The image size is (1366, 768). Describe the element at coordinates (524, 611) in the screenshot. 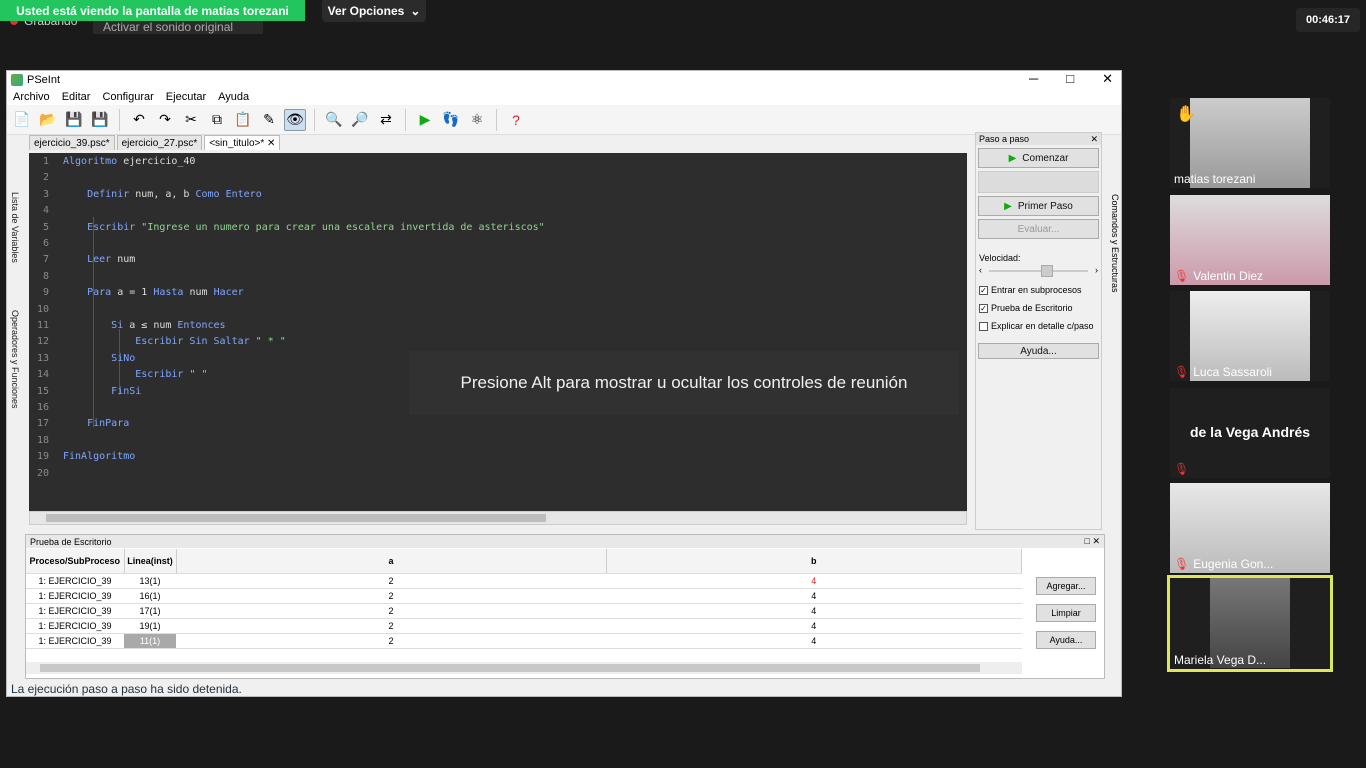

I see `table-row: 1: EJERCICIO_39 17(1) 2 4` at that location.